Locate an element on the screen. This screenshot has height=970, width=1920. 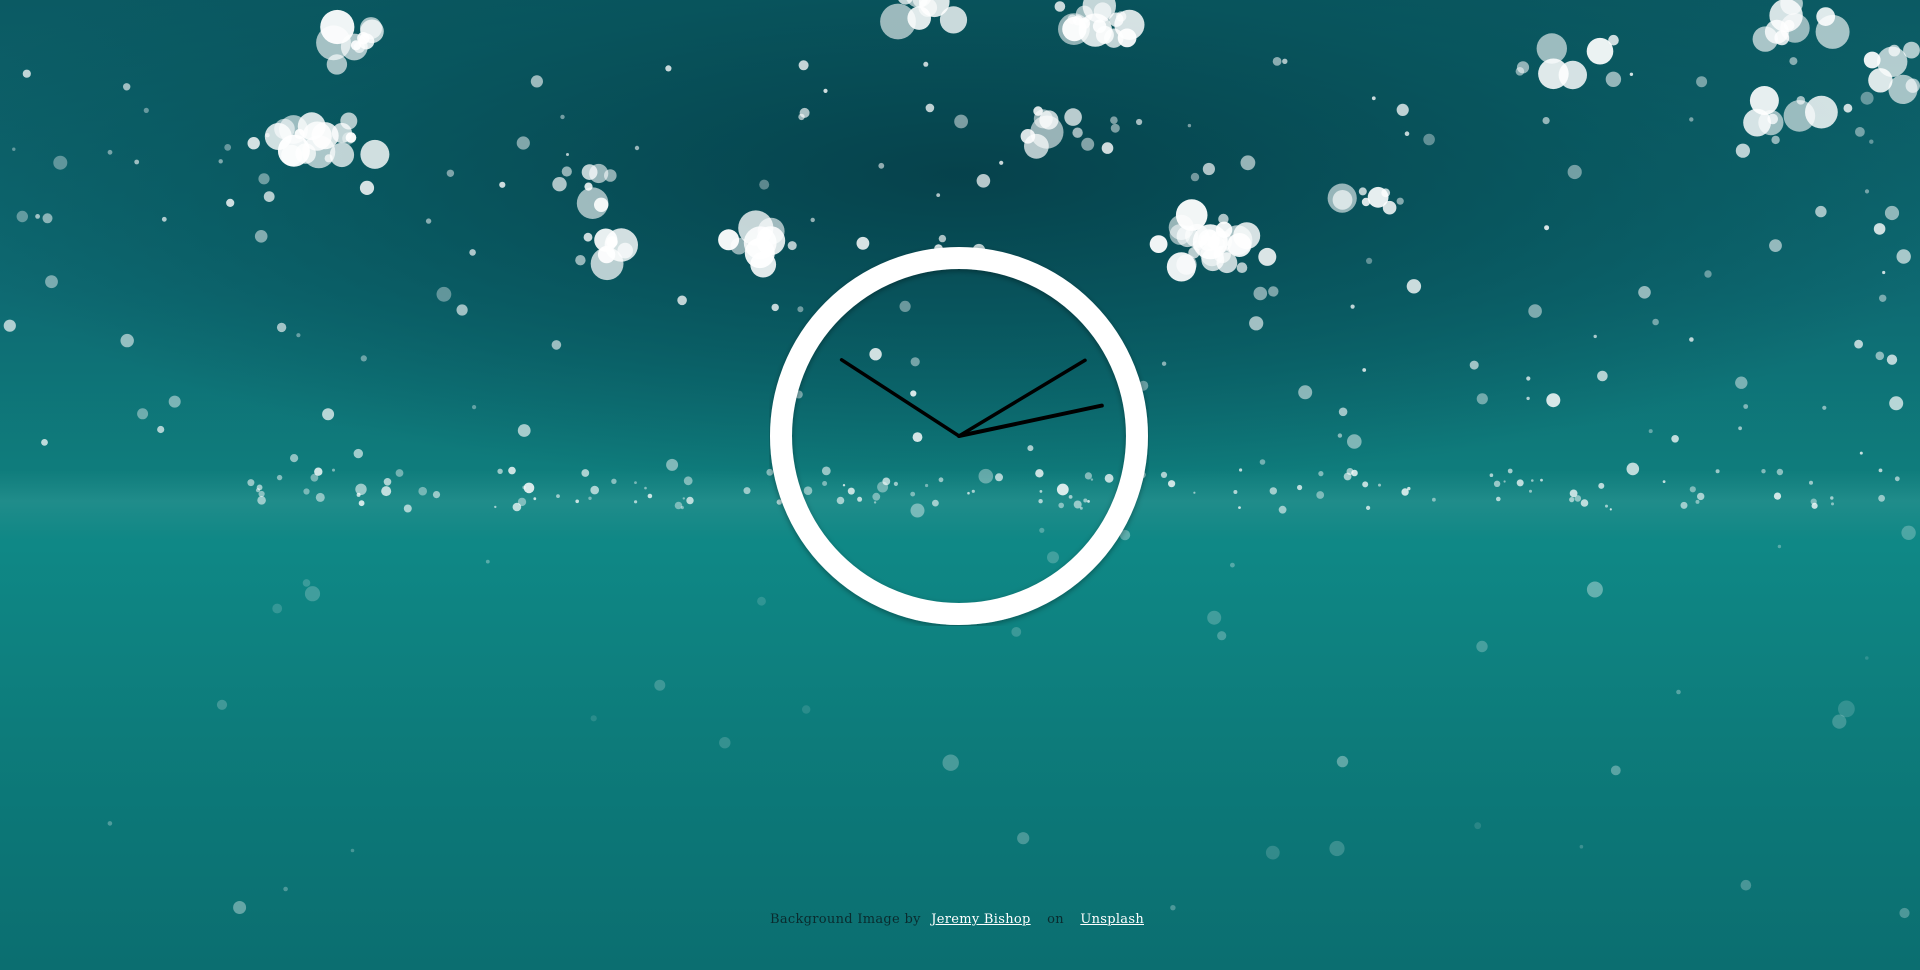
unsplash-link: Unsplash is located at coordinates (1112, 919).